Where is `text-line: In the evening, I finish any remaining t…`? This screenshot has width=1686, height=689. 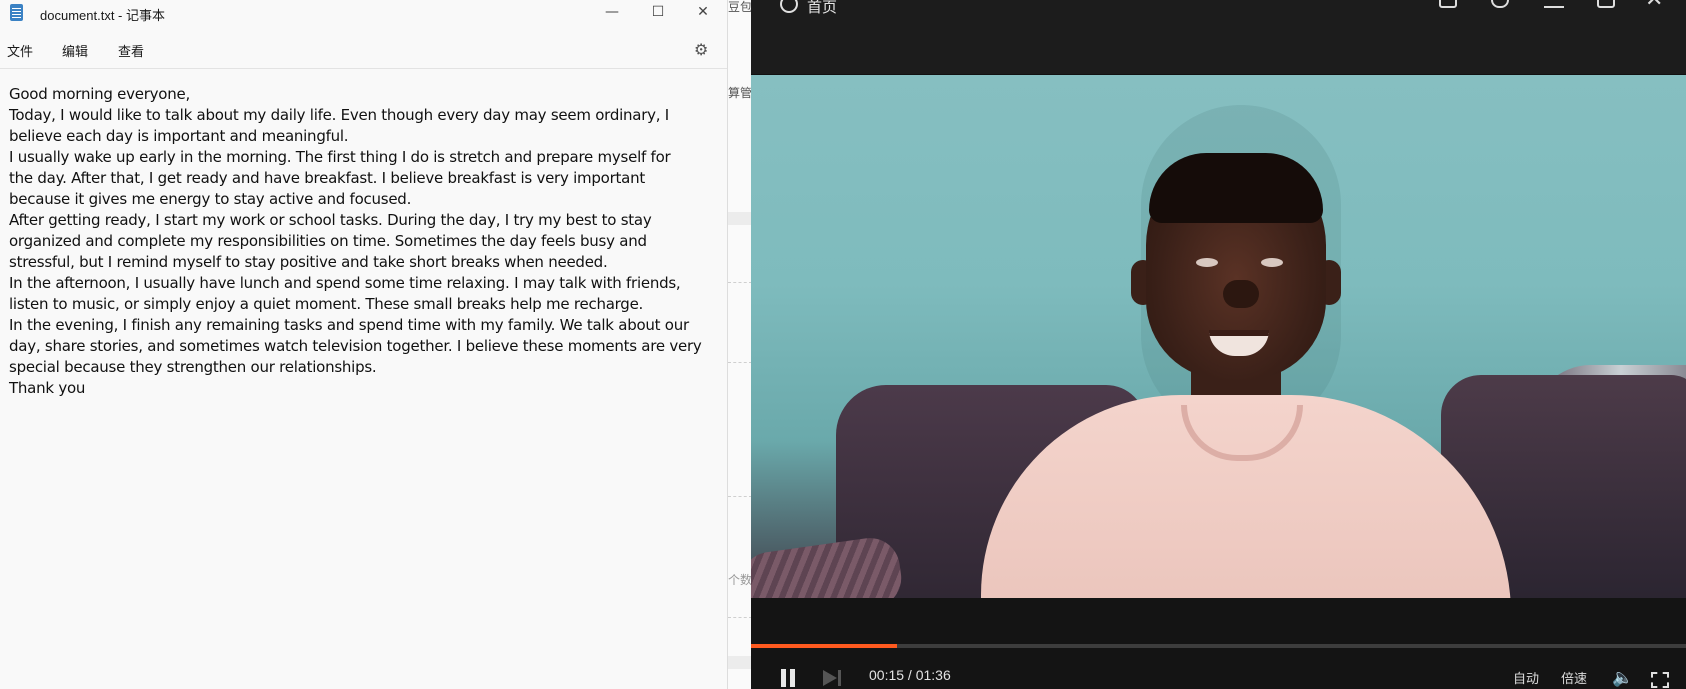
text-line: In the evening, I finish any remaining t… is located at coordinates (349, 325).